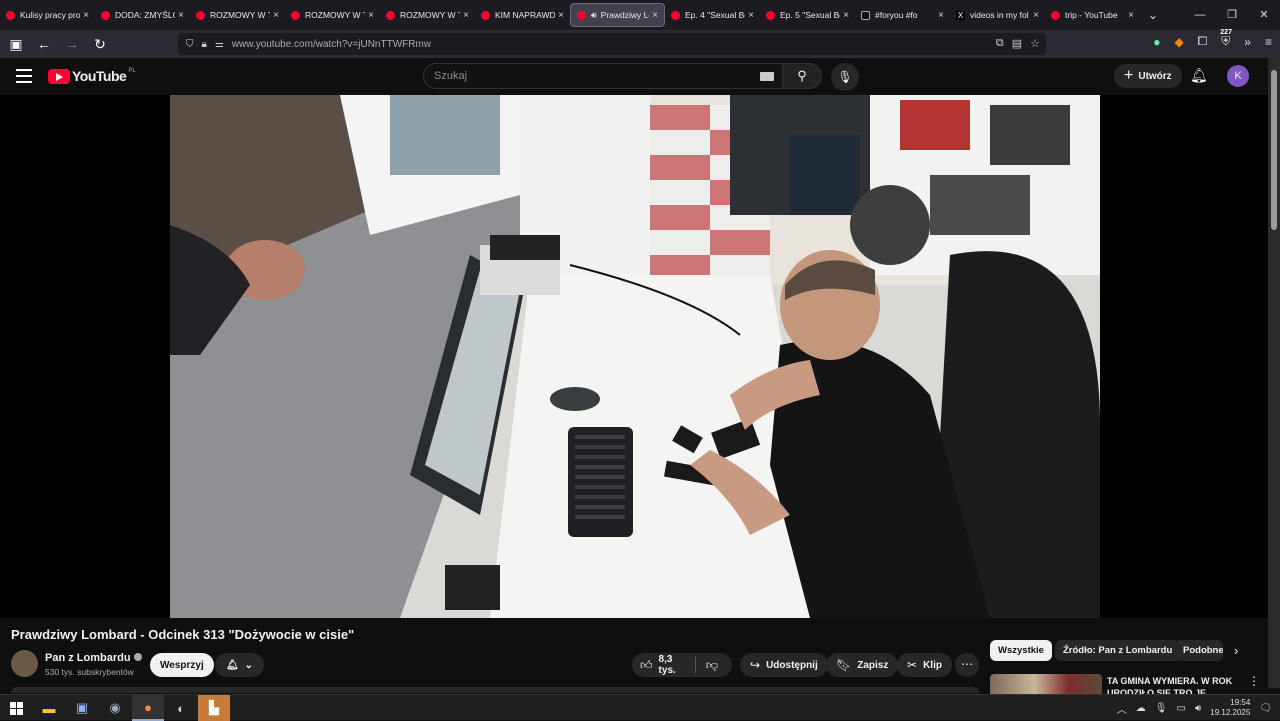 The height and width of the screenshot is (721, 1280). I want to click on microphone-icon: 🎙︎, so click(845, 77).